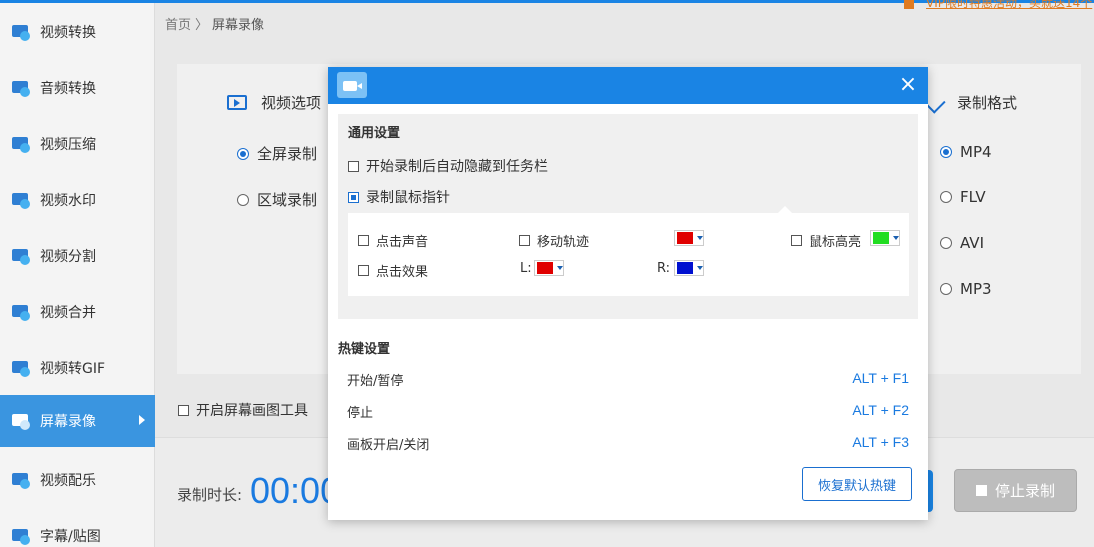 This screenshot has height=547, width=1094. What do you see at coordinates (252, 411) in the screenshot?
I see `checkbox-label: 开启屏幕画图工具` at bounding box center [252, 411].